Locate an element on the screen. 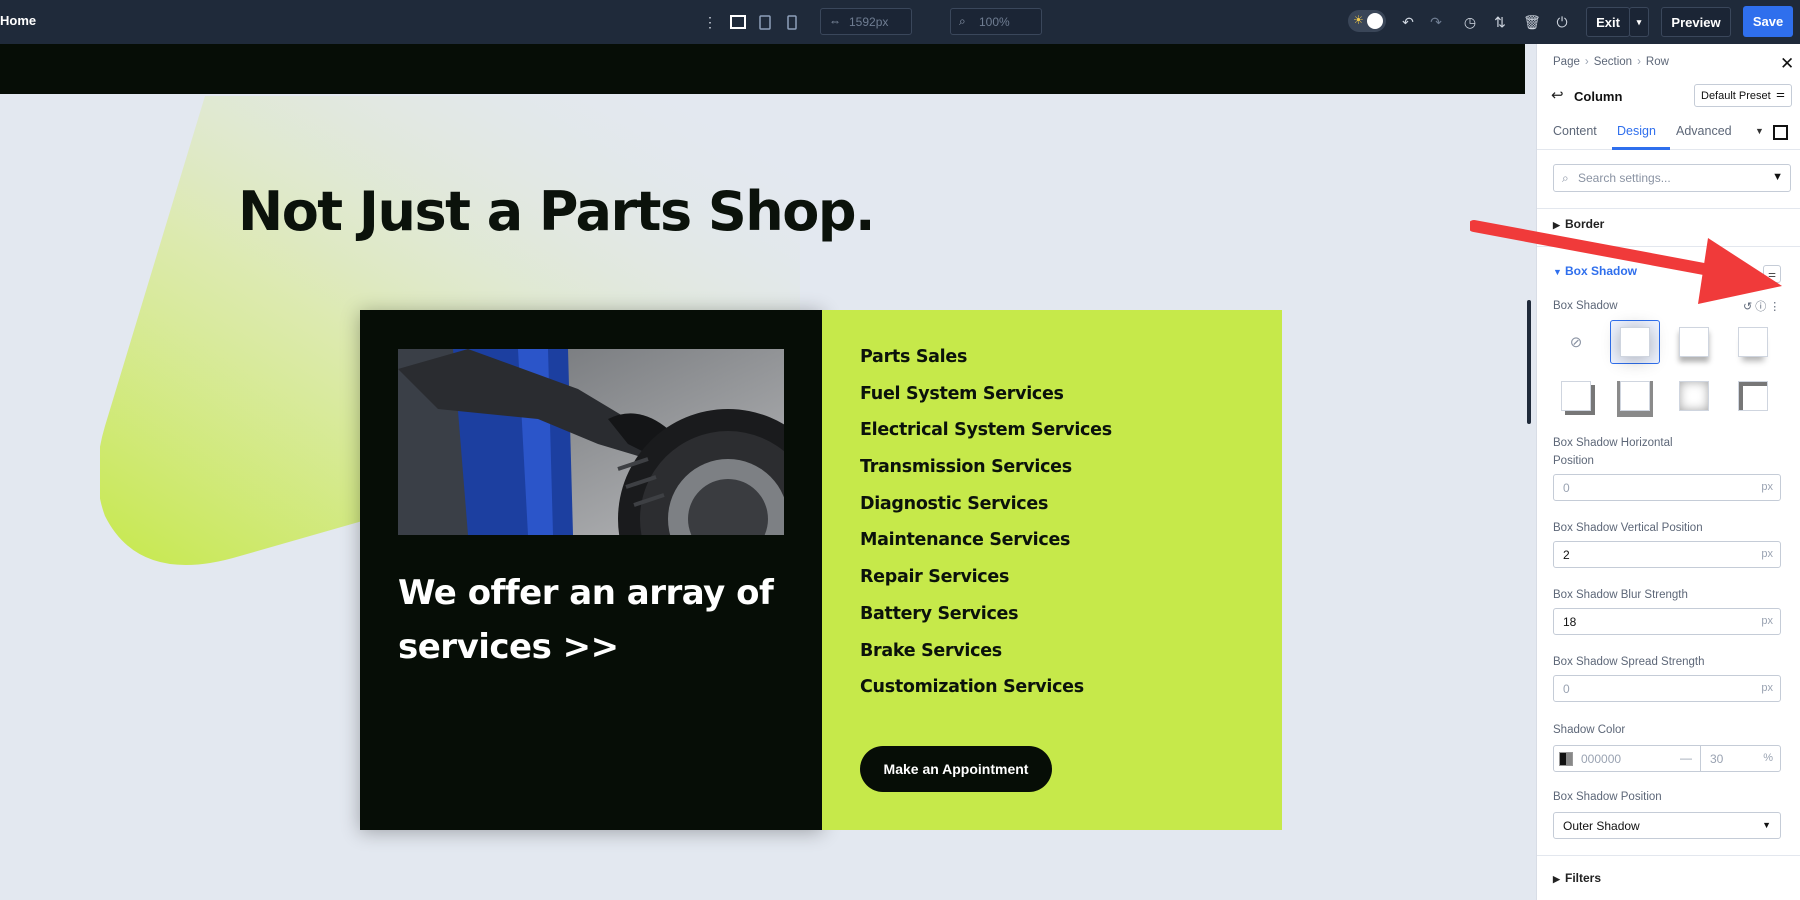 This screenshot has height=900, width=1800. shadow-color-field: 000000 — 30 % is located at coordinates (1667, 758).